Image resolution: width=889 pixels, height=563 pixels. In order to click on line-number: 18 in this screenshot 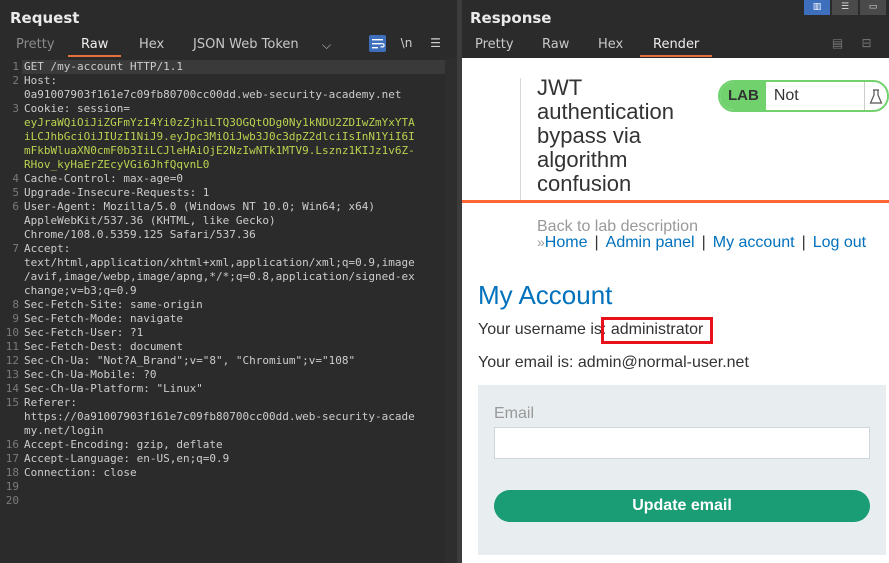, I will do `click(12, 472)`.